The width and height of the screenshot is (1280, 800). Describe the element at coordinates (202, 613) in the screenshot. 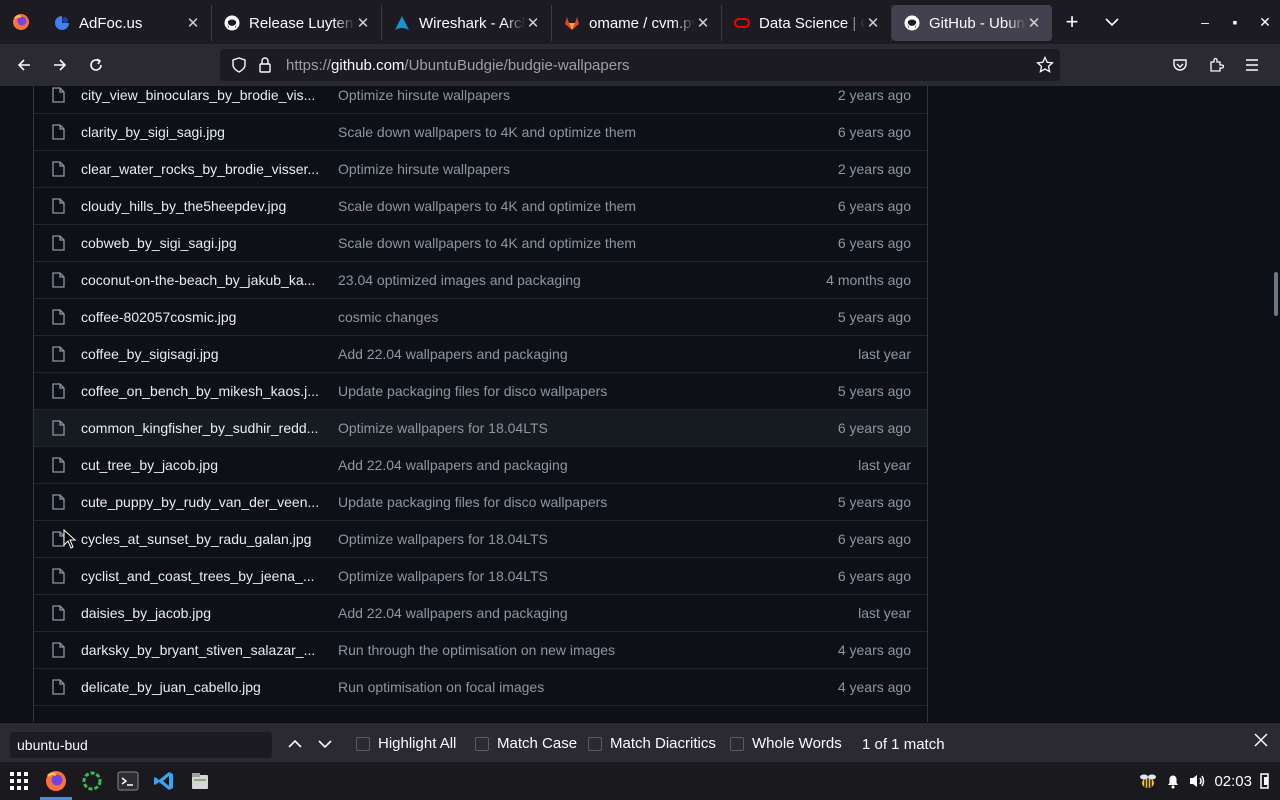

I see `file-name-link: daisies_by_jacob.jpg` at that location.